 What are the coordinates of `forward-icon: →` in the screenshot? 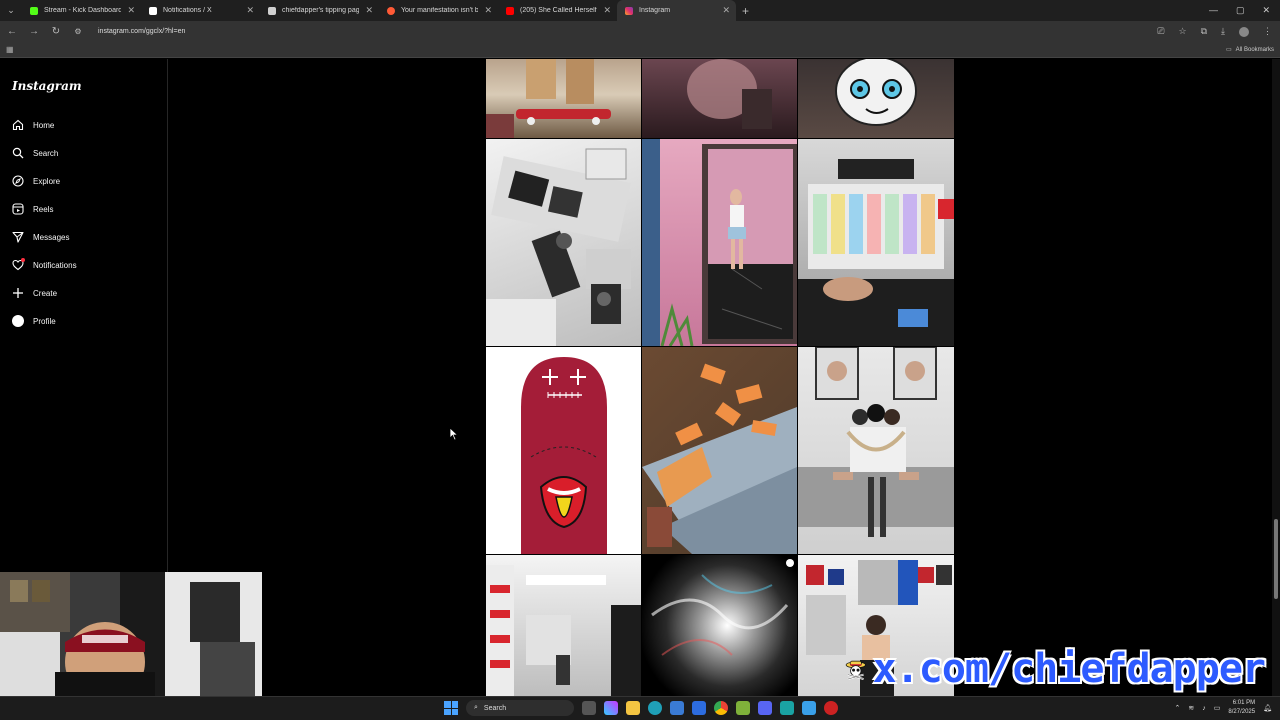 It's located at (34, 31).